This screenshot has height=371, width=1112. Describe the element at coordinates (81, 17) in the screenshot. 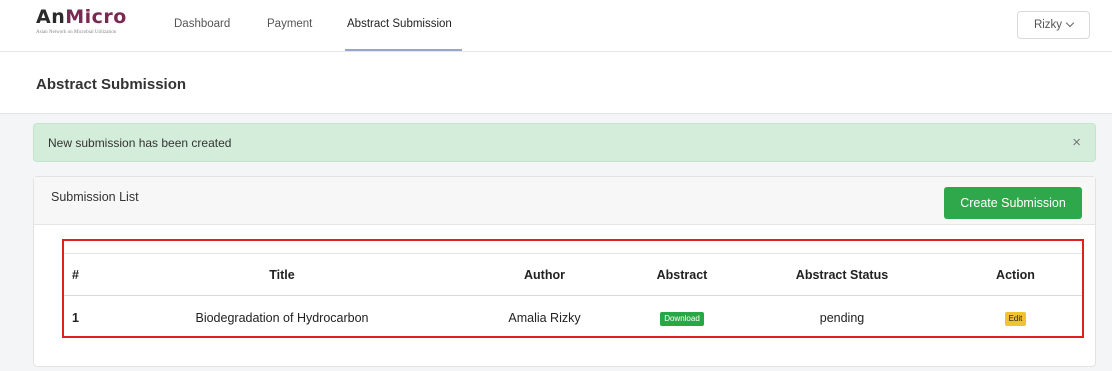

I see `brand-wordmark: AnMicro` at that location.